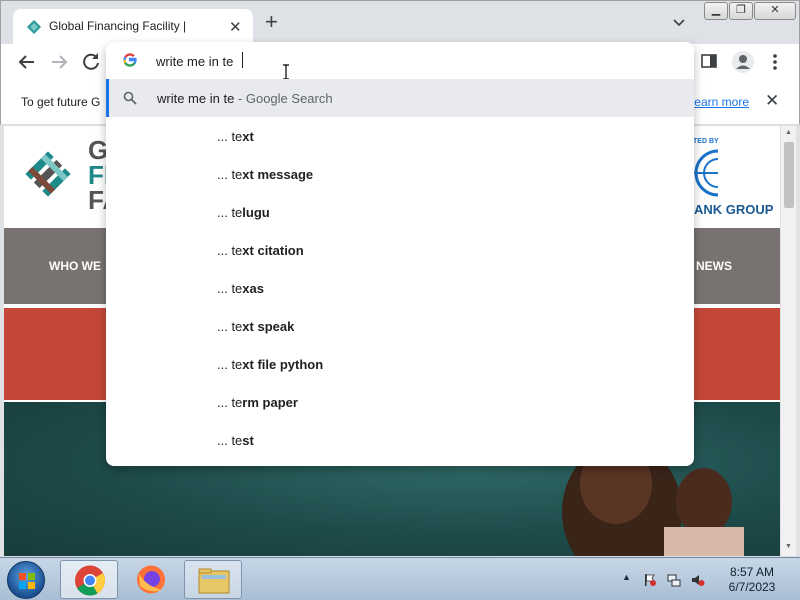 The width and height of the screenshot is (800, 600). Describe the element at coordinates (130, 98) in the screenshot. I see `search-icon` at that location.